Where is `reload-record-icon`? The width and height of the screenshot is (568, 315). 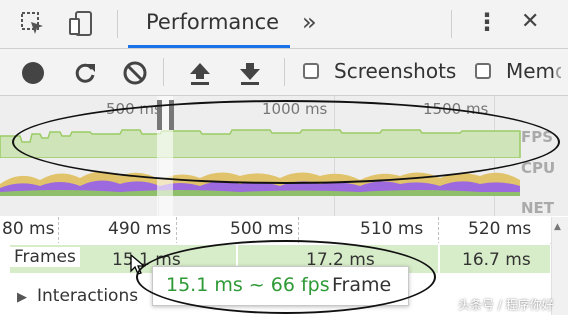
reload-record-icon is located at coordinates (85, 73).